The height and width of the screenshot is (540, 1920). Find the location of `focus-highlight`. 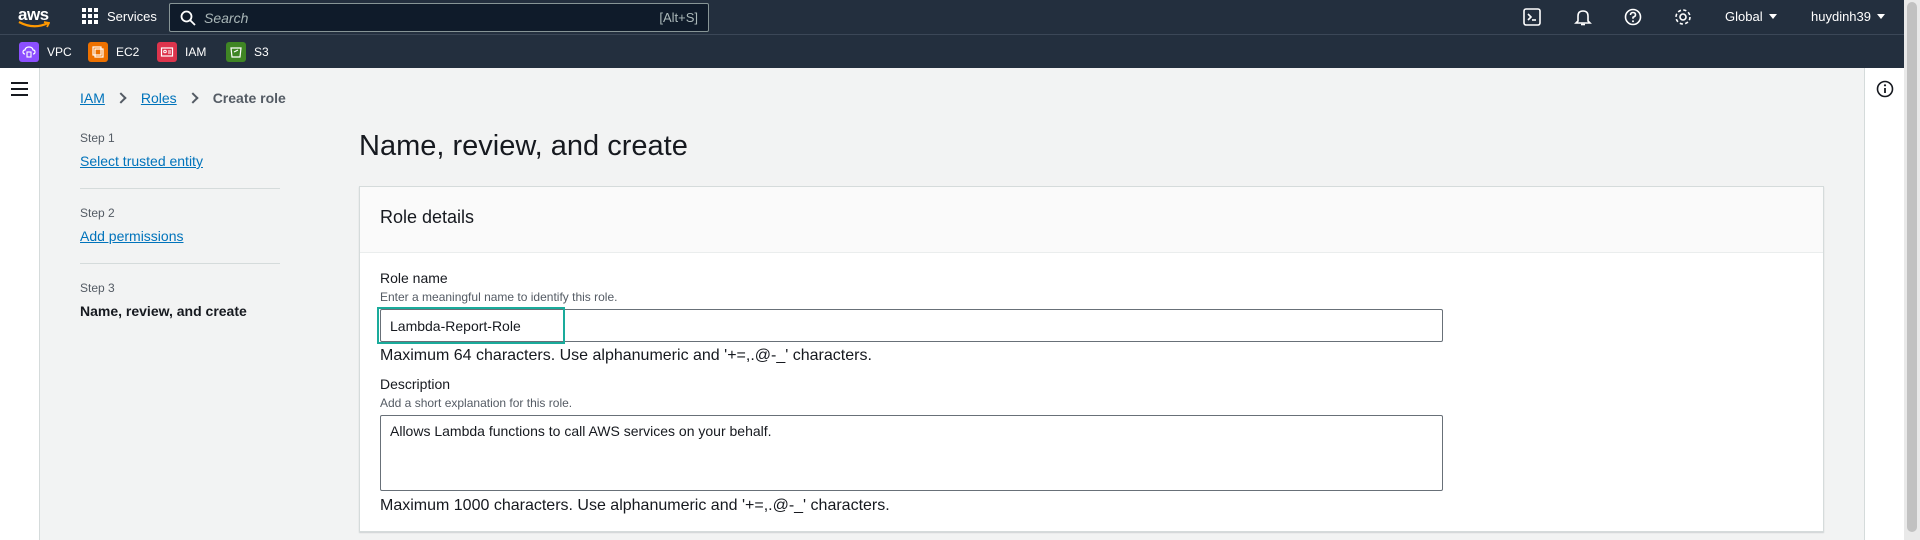

focus-highlight is located at coordinates (471, 325).